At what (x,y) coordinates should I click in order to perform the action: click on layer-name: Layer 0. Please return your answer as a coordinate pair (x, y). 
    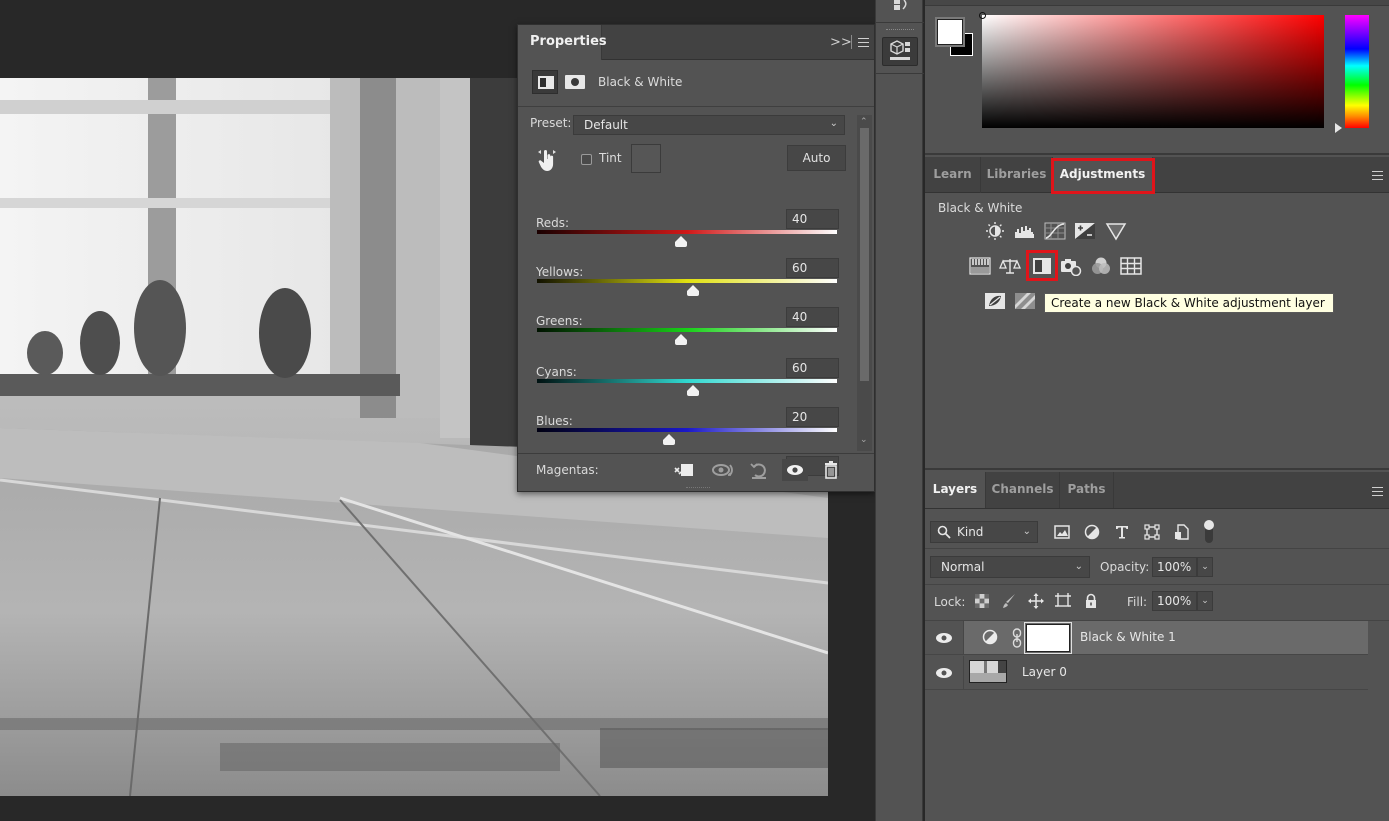
    Looking at the image, I should click on (1044, 672).